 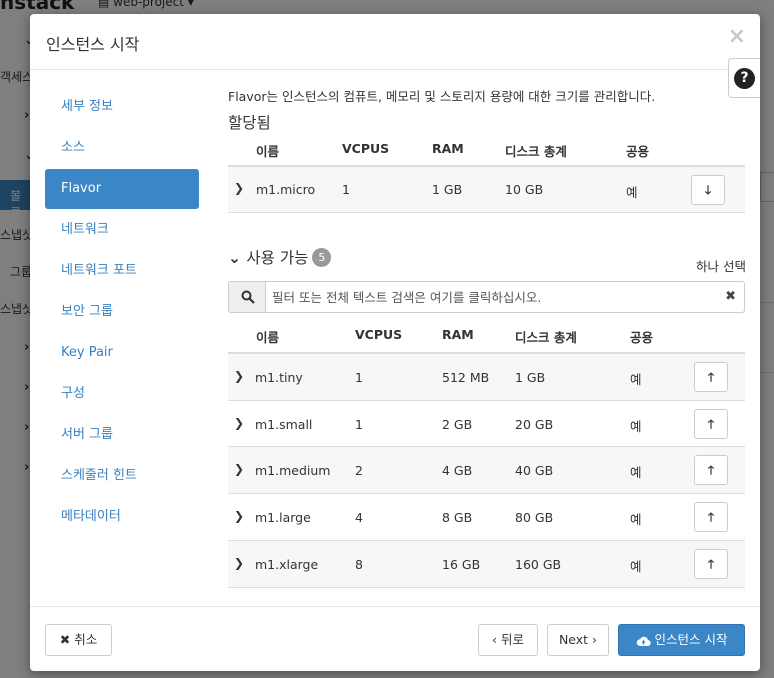 I want to click on flavor-name: m1.small, so click(x=284, y=424).